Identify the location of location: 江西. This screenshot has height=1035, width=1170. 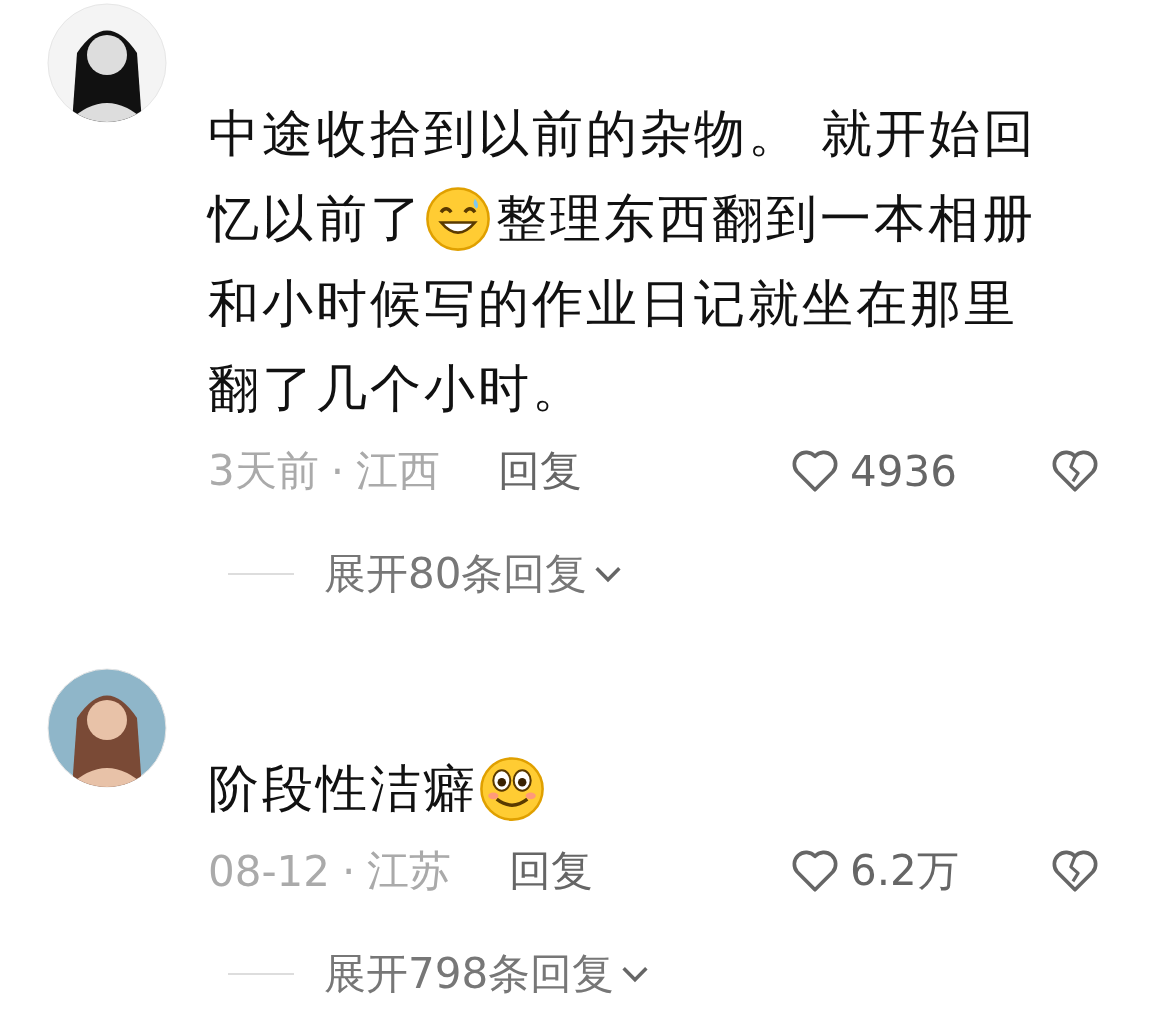
(398, 471).